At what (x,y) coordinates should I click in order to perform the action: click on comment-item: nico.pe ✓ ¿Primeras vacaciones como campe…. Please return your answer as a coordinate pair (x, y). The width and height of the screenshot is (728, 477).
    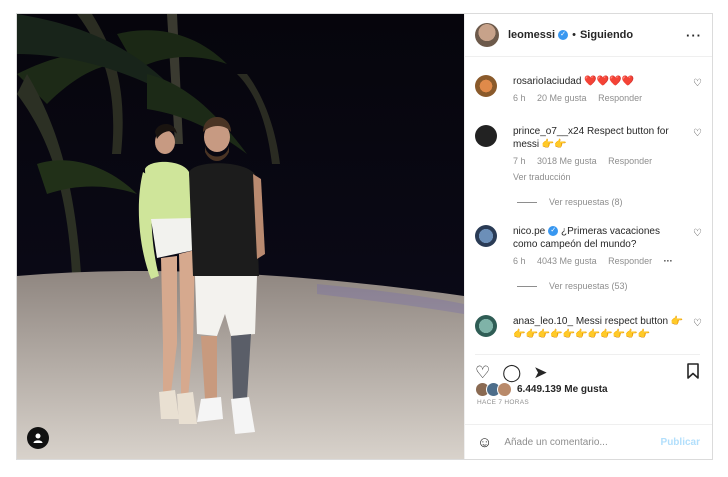
    Looking at the image, I should click on (588, 259).